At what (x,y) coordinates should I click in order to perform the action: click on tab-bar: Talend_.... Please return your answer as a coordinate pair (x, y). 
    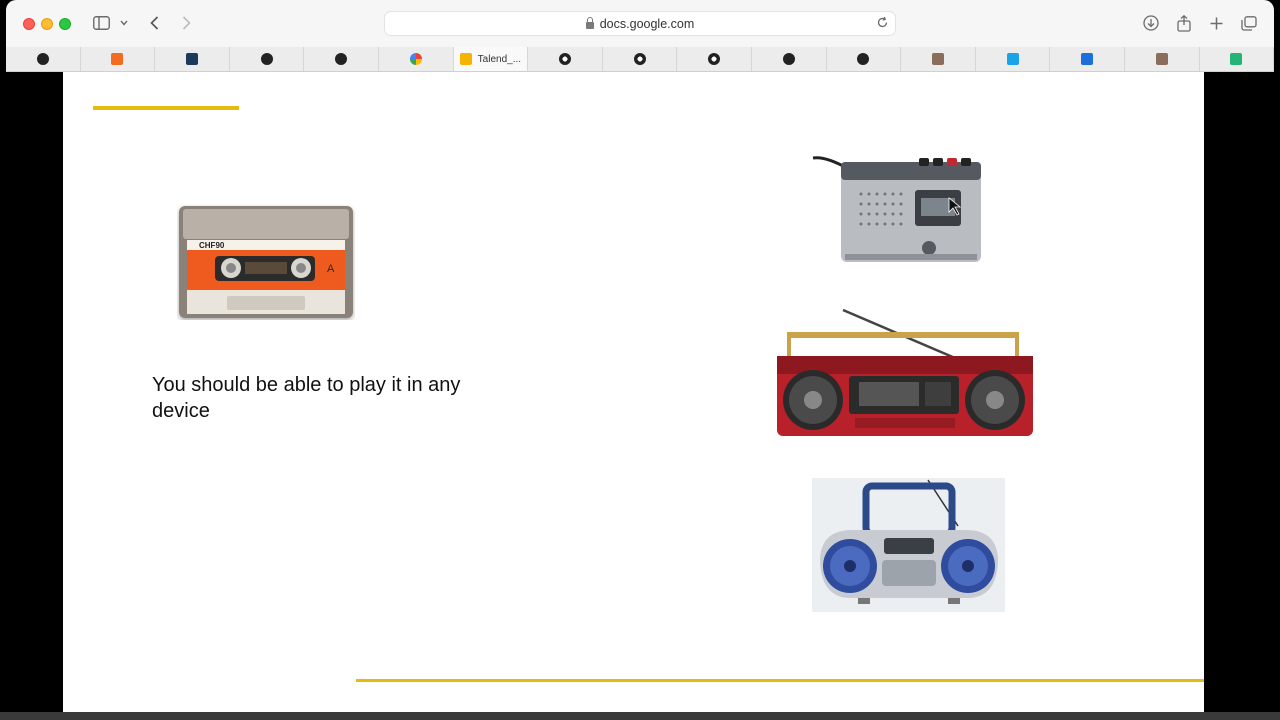
    Looking at the image, I should click on (640, 59).